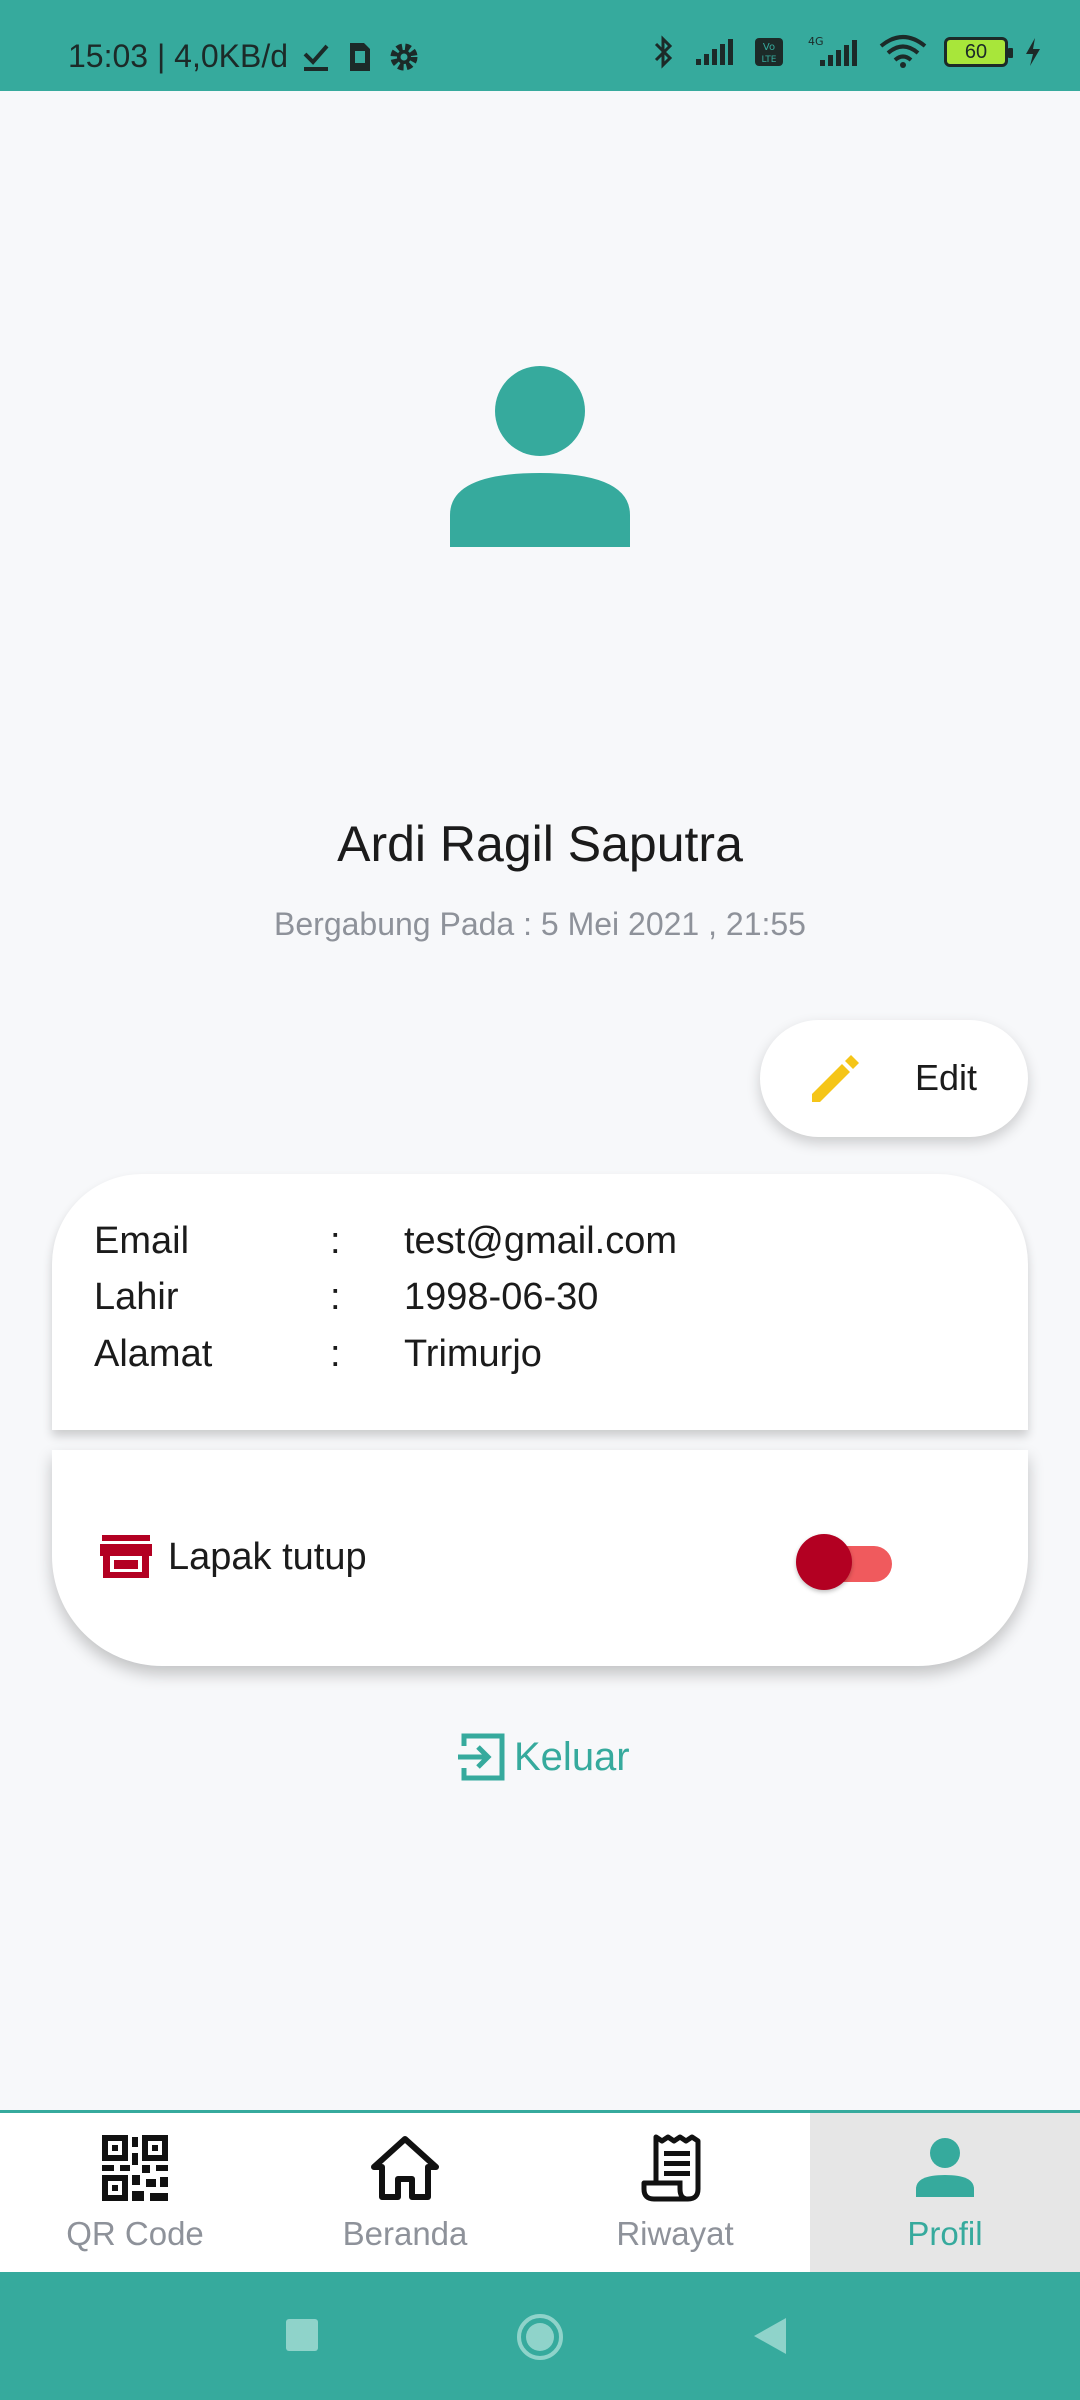 This screenshot has width=1080, height=2400. What do you see at coordinates (716, 52) in the screenshot?
I see `signal-icon` at bounding box center [716, 52].